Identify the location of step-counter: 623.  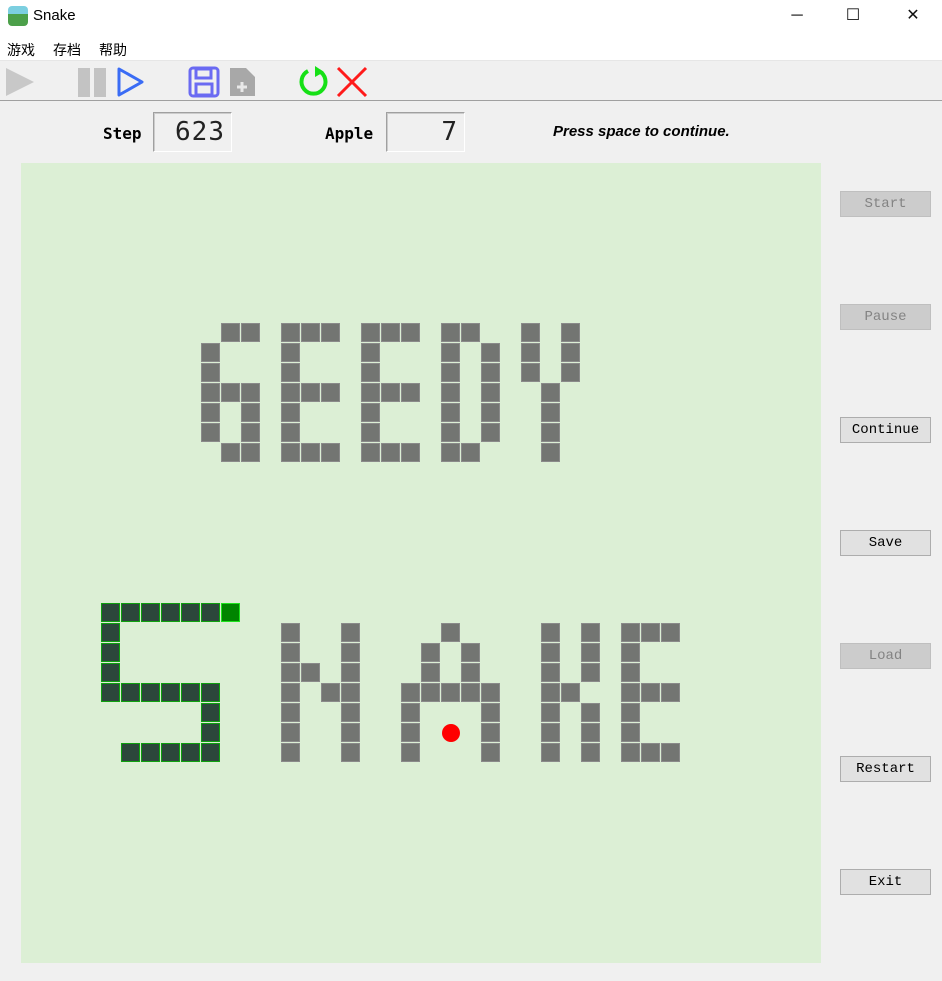
(192, 132).